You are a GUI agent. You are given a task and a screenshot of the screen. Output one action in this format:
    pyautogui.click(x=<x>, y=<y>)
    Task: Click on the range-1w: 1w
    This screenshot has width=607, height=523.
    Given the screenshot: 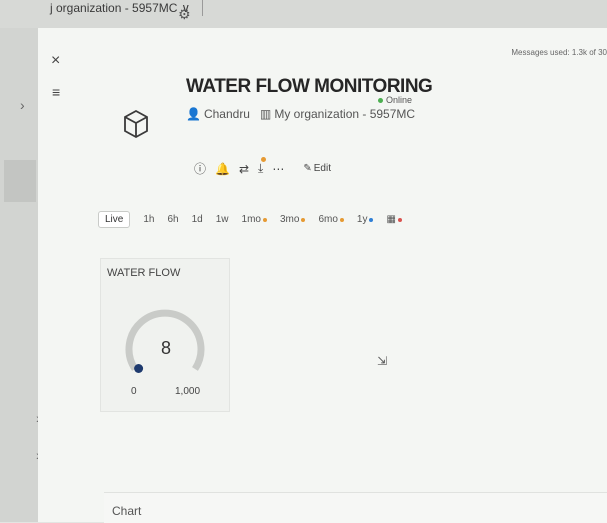 What is the action you would take?
    pyautogui.click(x=222, y=219)
    